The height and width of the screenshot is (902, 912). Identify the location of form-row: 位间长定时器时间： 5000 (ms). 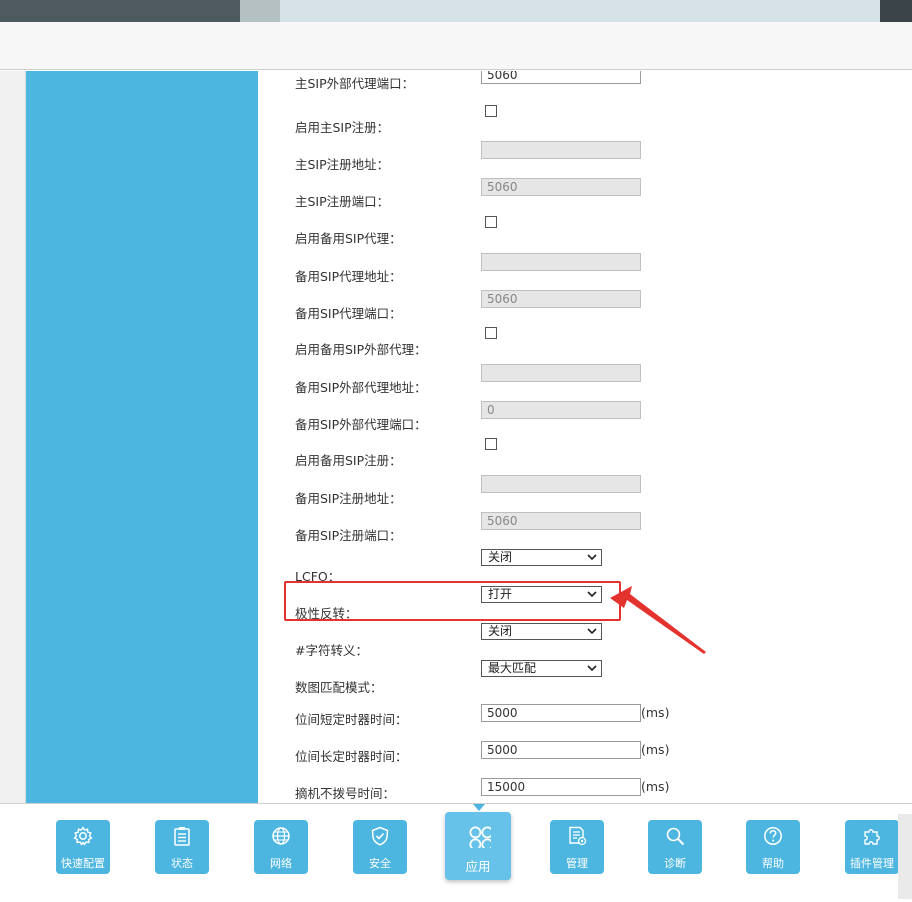
(585, 761).